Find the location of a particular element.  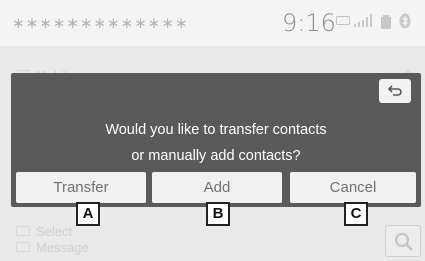

back-arrow-icon is located at coordinates (394, 90).